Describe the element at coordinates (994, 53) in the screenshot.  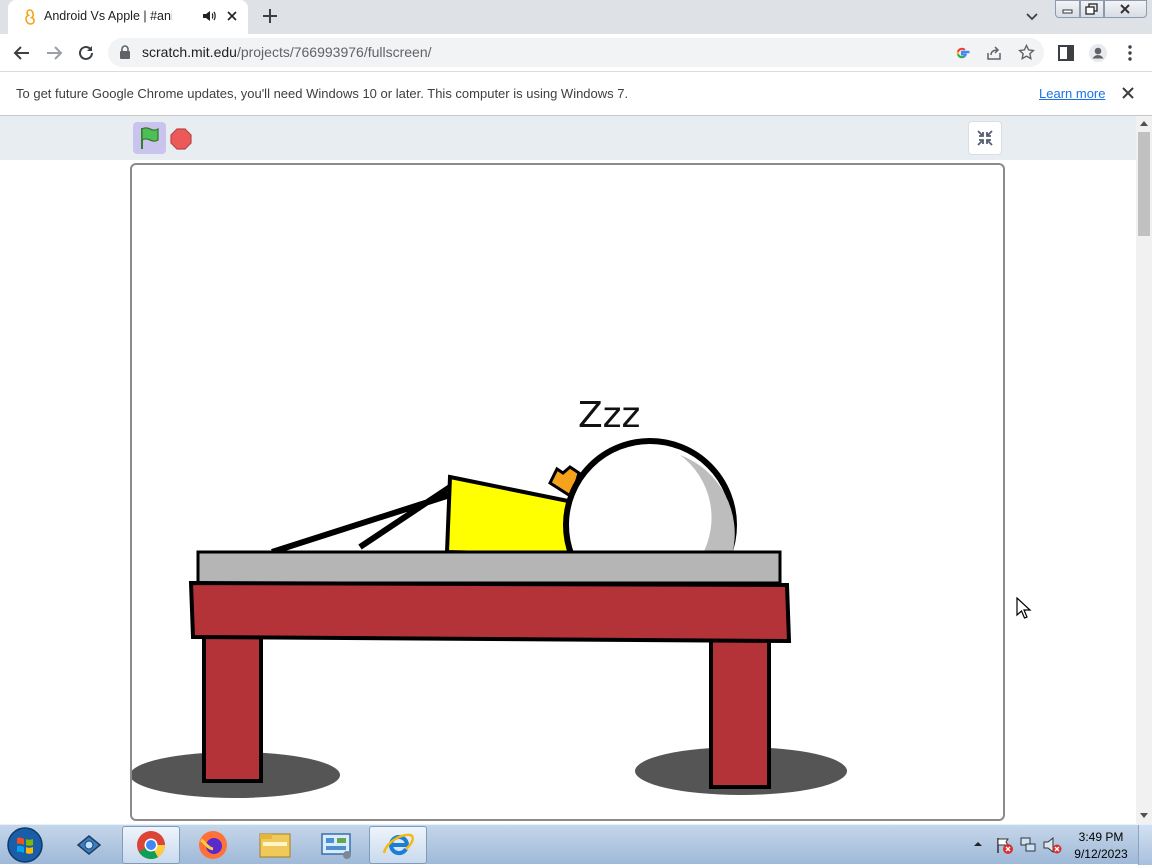
I see `share-icon` at that location.